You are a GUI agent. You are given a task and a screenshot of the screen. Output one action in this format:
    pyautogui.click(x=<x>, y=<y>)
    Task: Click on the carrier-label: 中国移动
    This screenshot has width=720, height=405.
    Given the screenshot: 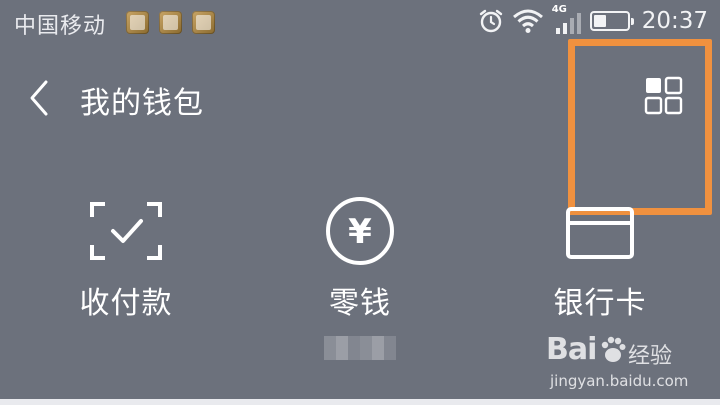 What is the action you would take?
    pyautogui.click(x=60, y=26)
    